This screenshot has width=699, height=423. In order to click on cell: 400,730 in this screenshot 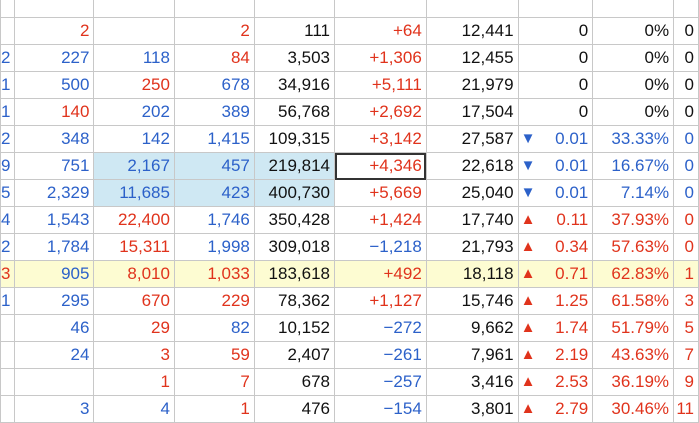, I will do `click(294, 193)`.